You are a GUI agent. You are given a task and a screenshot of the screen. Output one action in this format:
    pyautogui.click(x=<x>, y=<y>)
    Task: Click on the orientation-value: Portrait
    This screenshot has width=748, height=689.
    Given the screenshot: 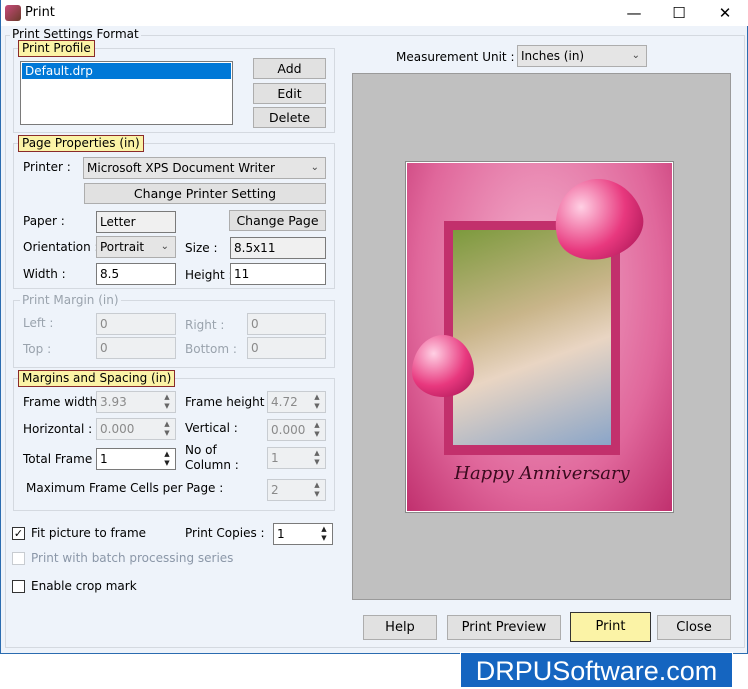 What is the action you would take?
    pyautogui.click(x=122, y=247)
    